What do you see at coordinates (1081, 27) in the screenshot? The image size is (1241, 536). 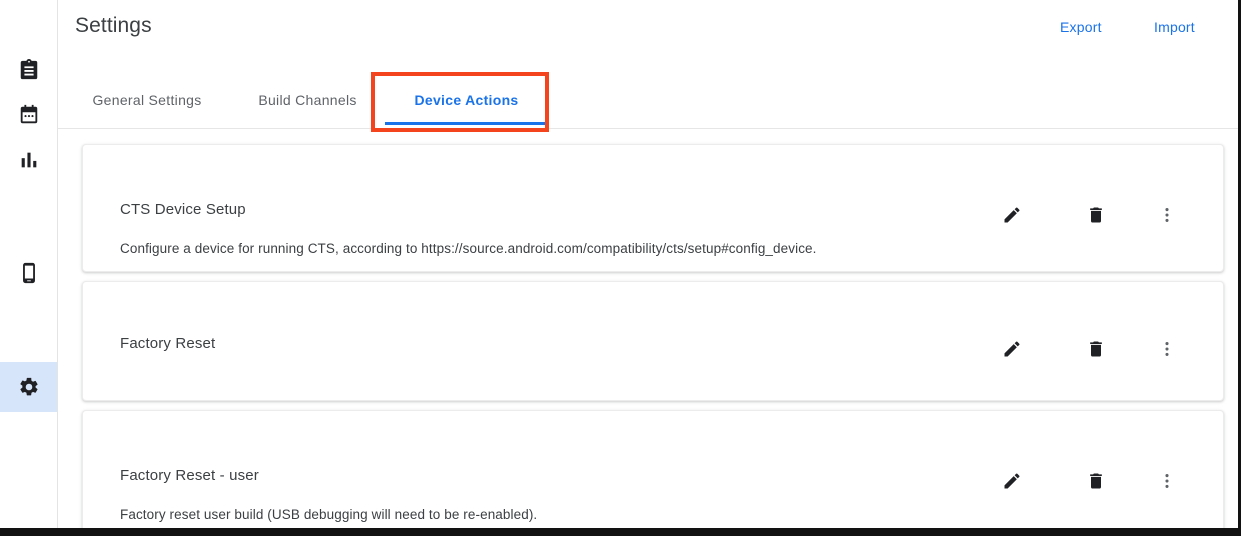 I see `export-button: Export` at bounding box center [1081, 27].